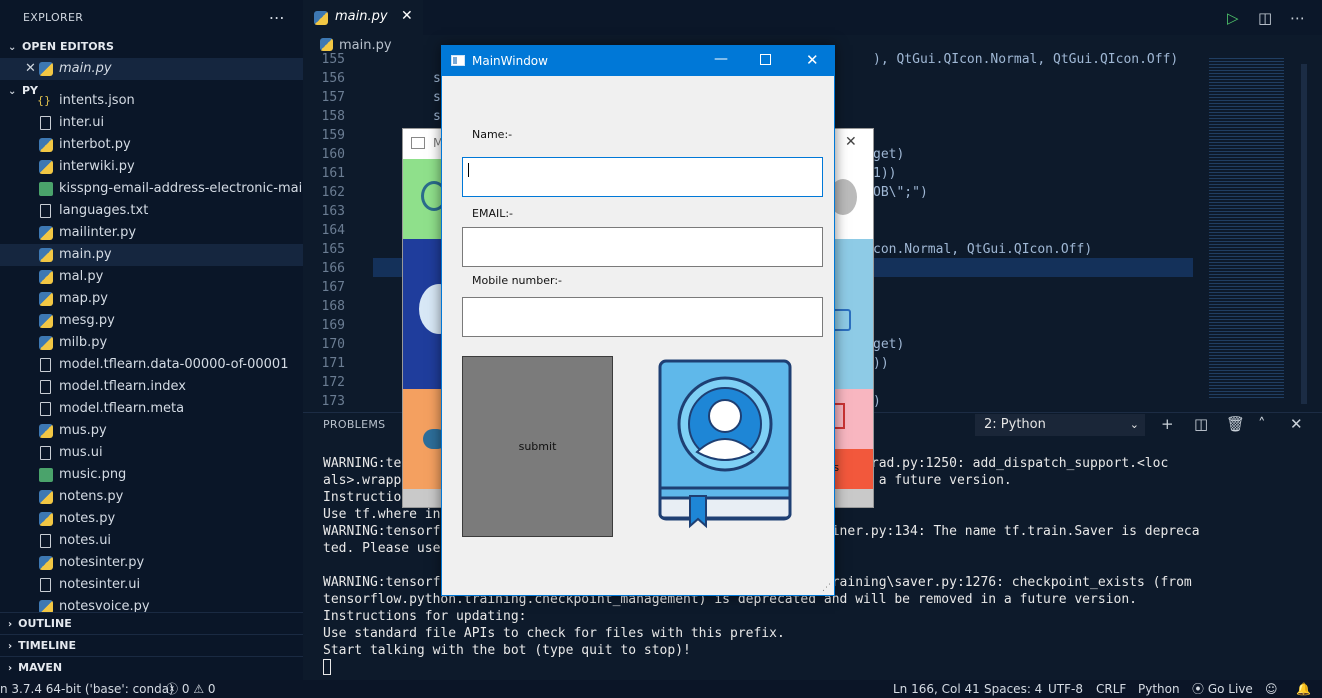 Image resolution: width=1322 pixels, height=698 pixels. Describe the element at coordinates (151, 519) in the screenshot. I see `file-item: notes.py` at that location.